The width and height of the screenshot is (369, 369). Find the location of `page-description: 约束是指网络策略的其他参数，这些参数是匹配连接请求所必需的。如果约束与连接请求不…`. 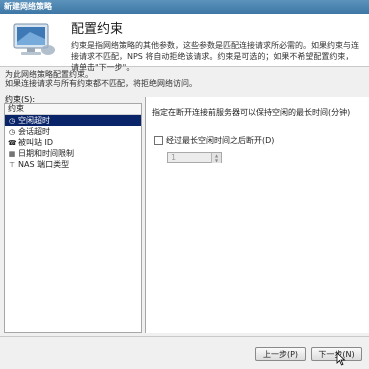

page-description: 约束是指网络策略的其他参数，这些参数是匹配连接请求所必需的。如果约束与连接请求不… is located at coordinates (215, 56).